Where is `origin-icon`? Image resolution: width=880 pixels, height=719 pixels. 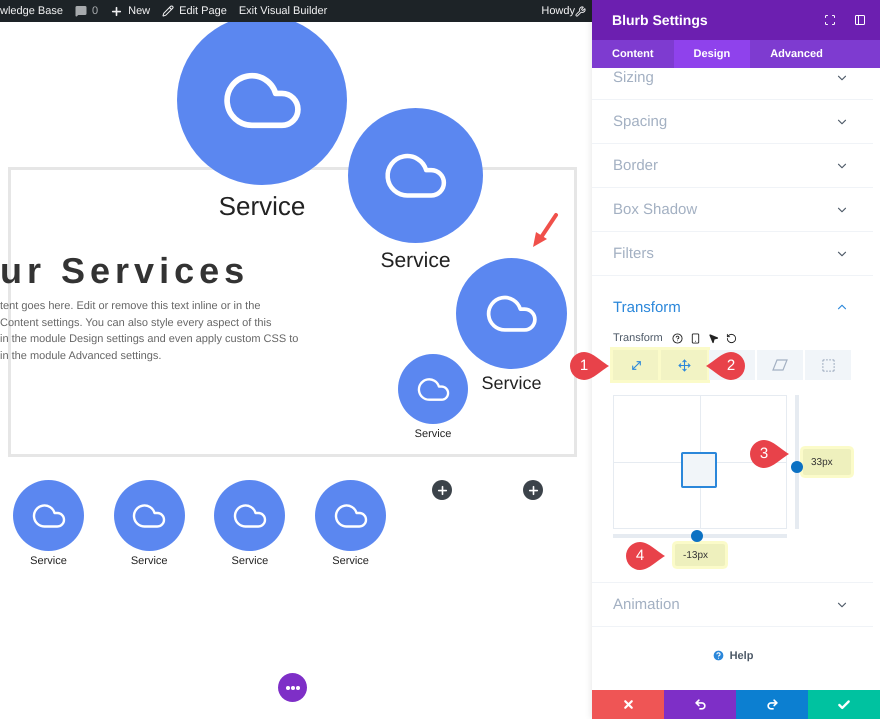 origin-icon is located at coordinates (828, 365).